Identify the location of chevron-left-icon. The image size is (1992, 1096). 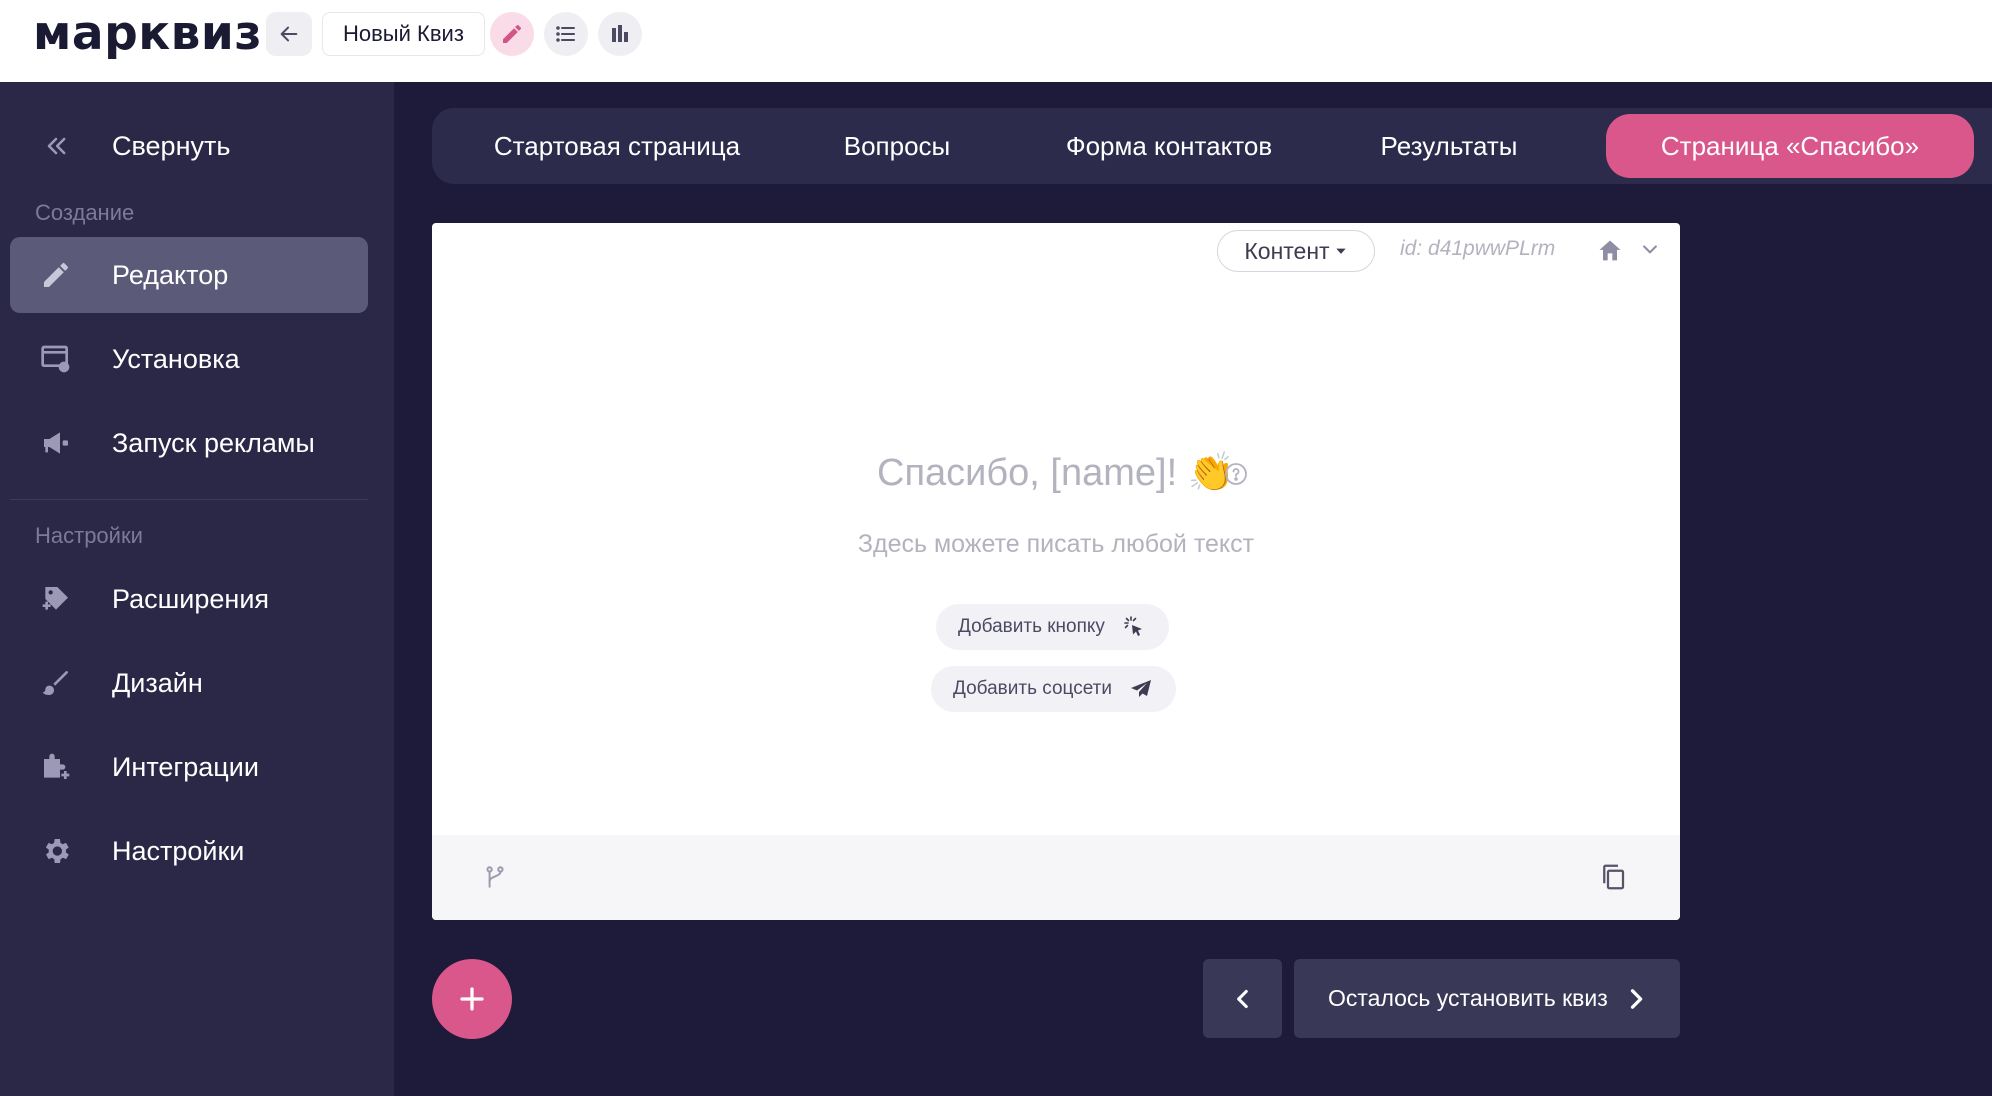
(1242, 998).